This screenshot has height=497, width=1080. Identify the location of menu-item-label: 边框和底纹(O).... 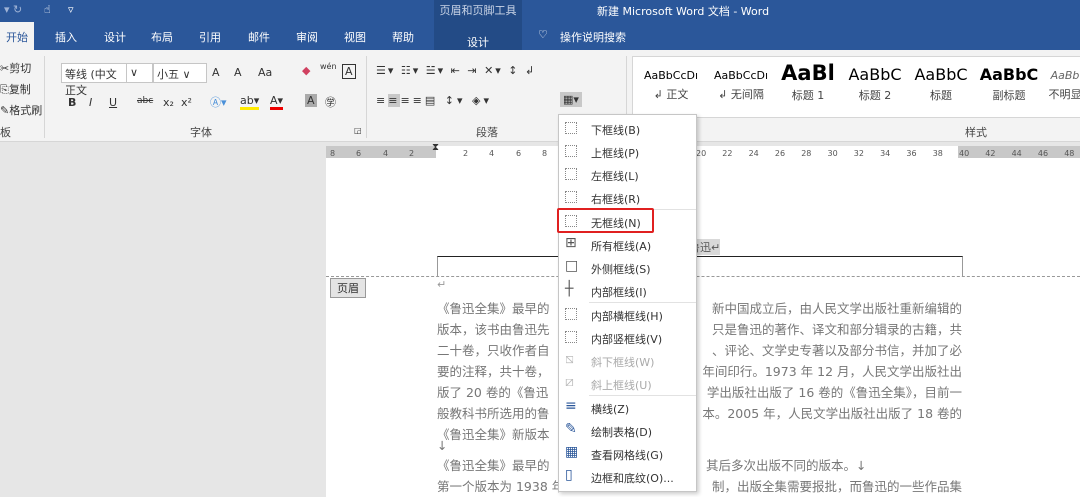
(632, 478).